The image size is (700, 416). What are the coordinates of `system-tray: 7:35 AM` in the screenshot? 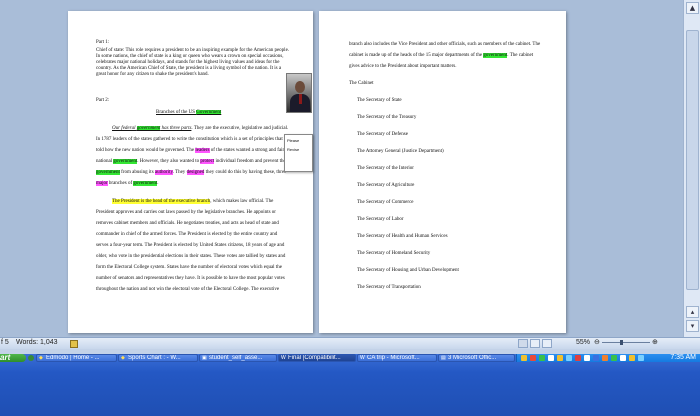 It's located at (608, 358).